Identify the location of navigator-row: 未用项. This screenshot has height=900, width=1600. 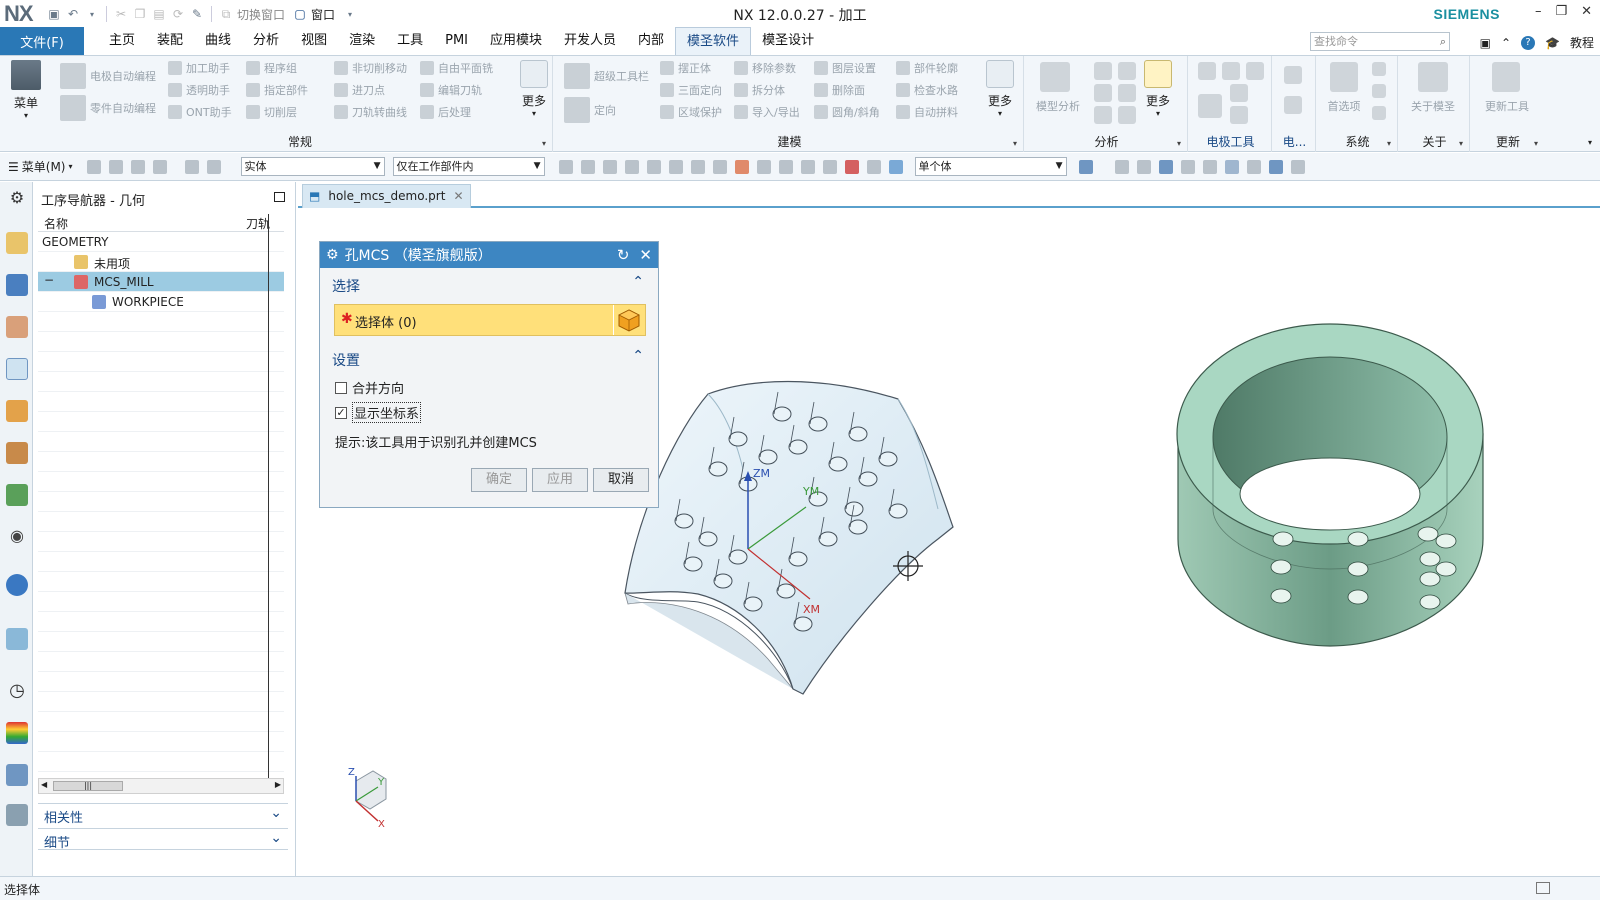
(161, 262).